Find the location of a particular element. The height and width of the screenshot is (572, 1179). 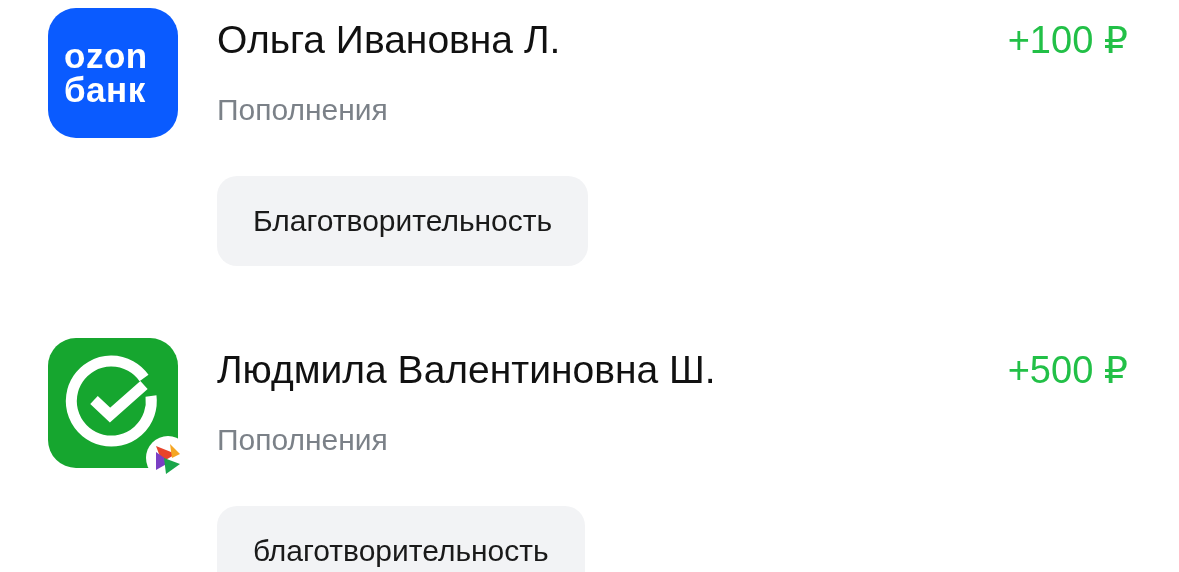

tag-chip: благотворительность is located at coordinates (401, 539).